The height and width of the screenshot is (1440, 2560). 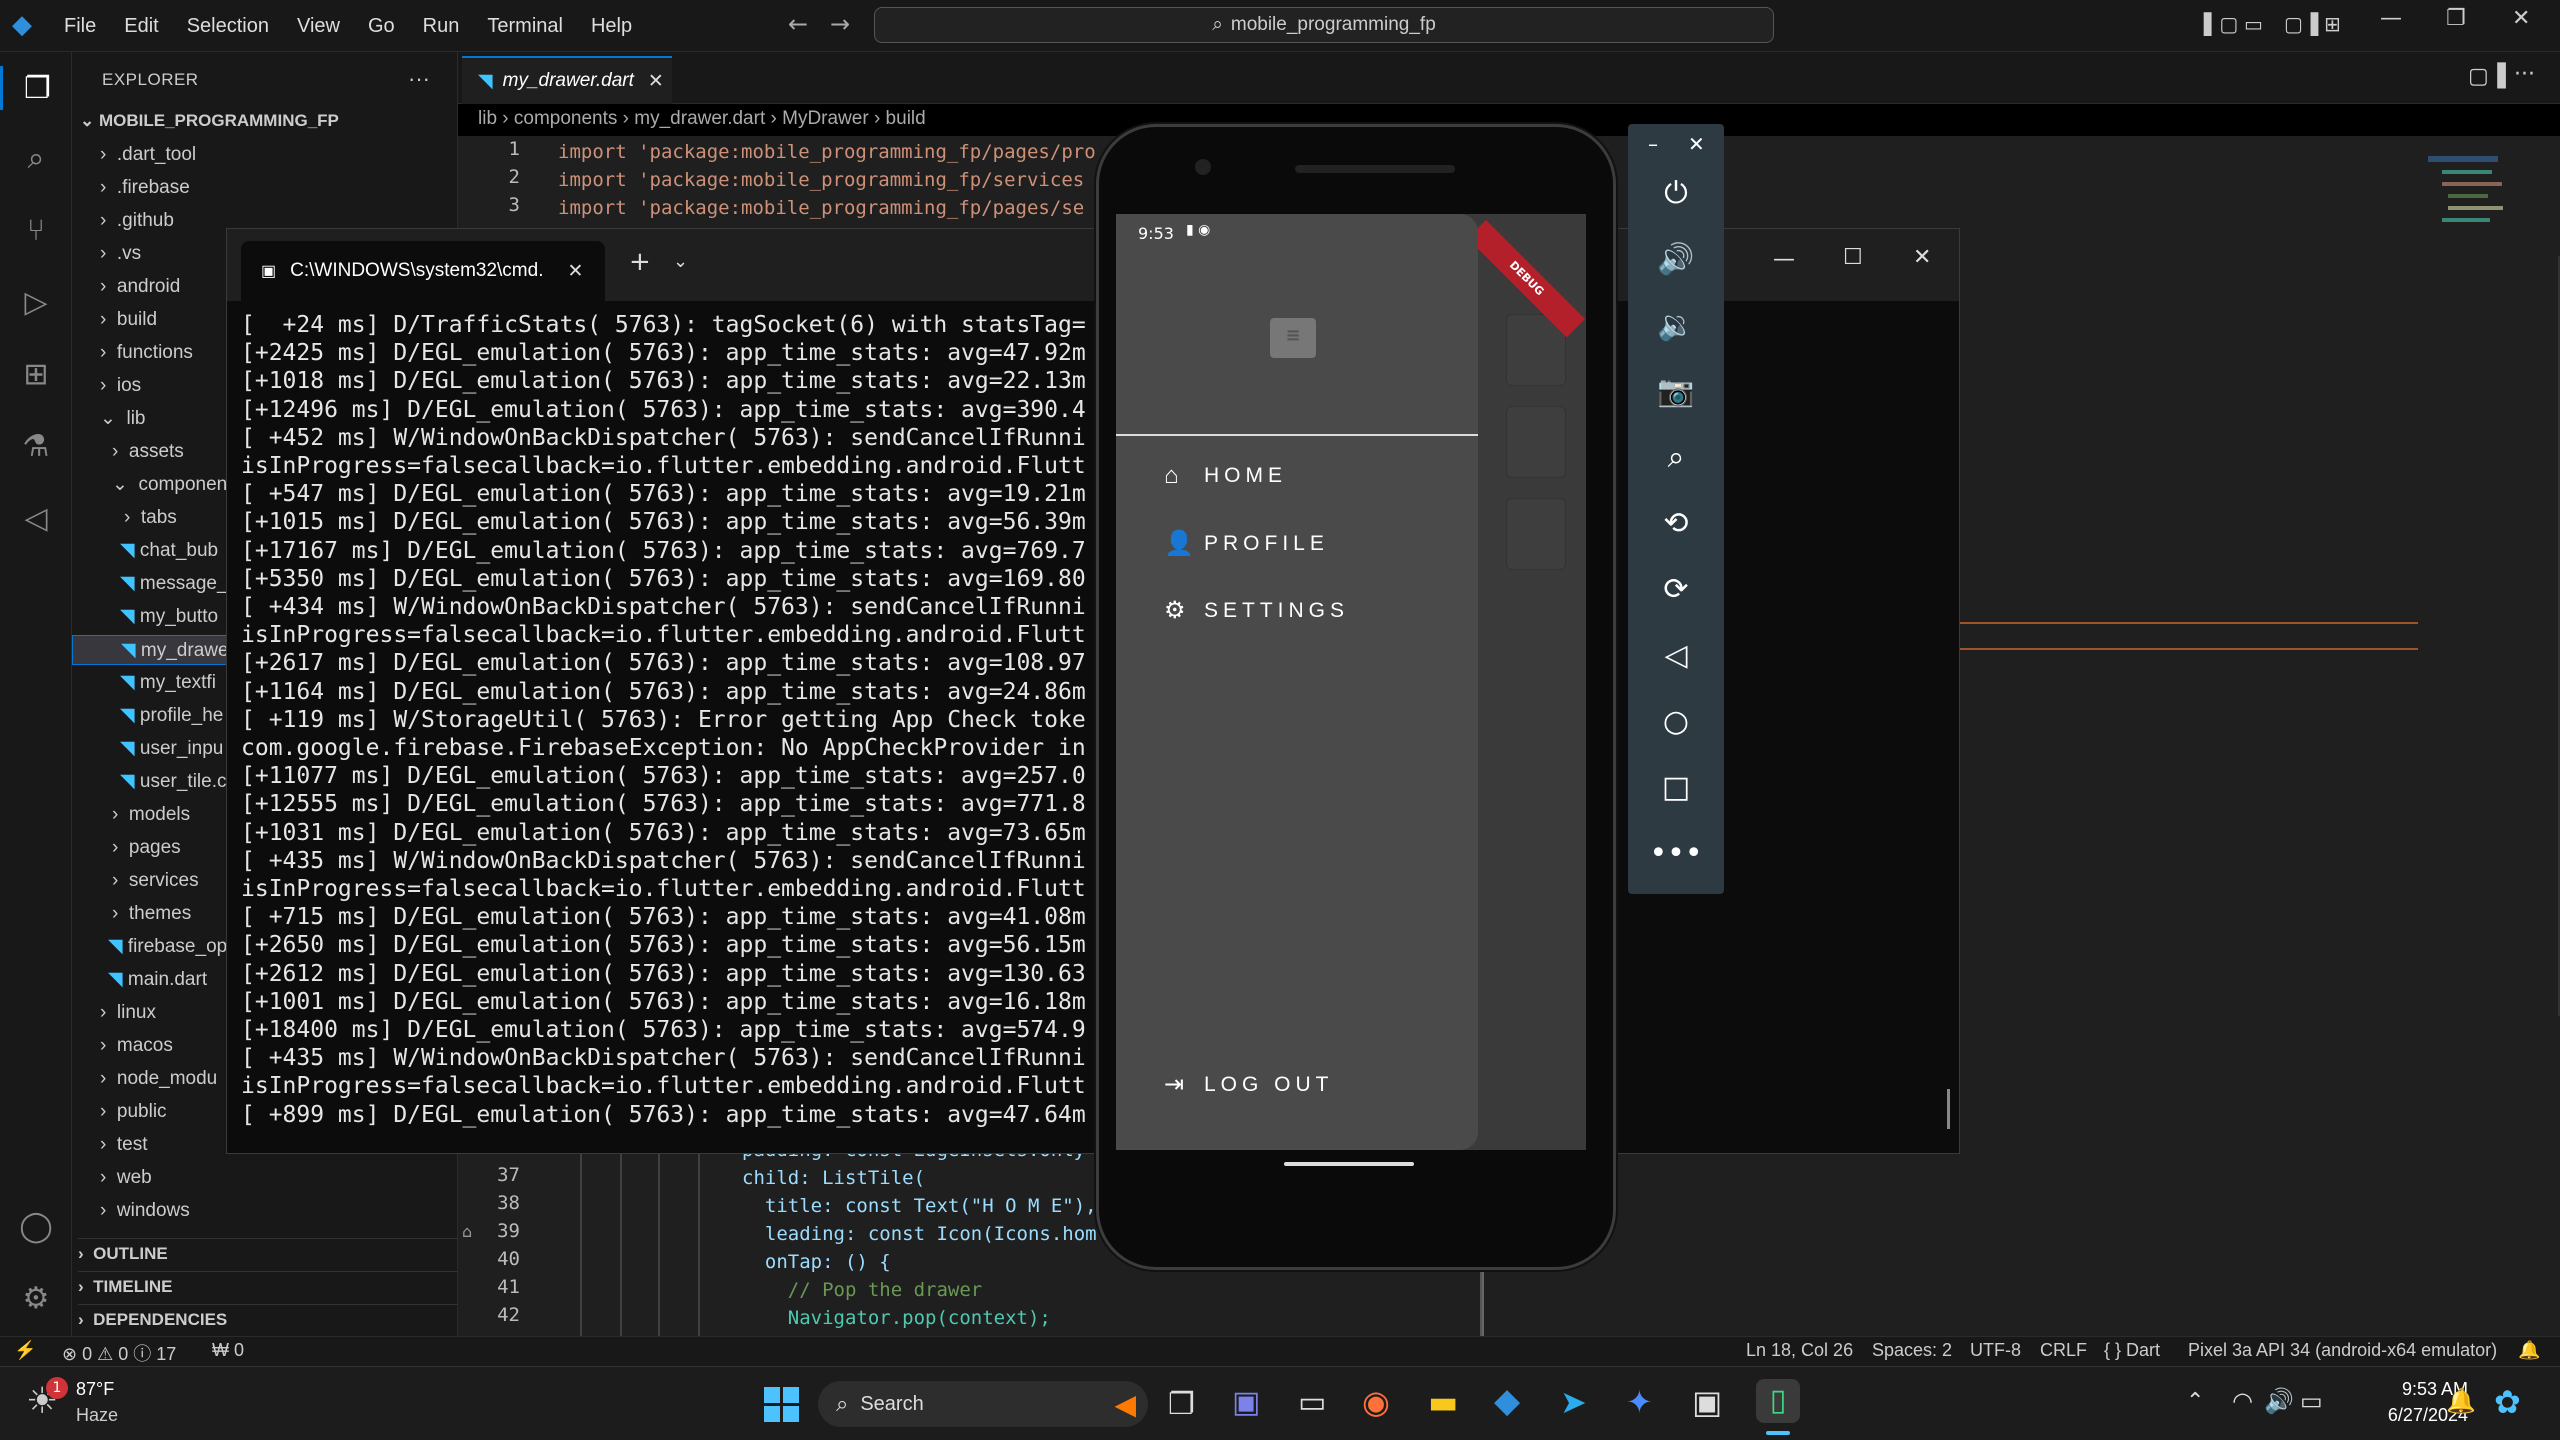 What do you see at coordinates (611, 26) in the screenshot?
I see `menu-help: Help` at bounding box center [611, 26].